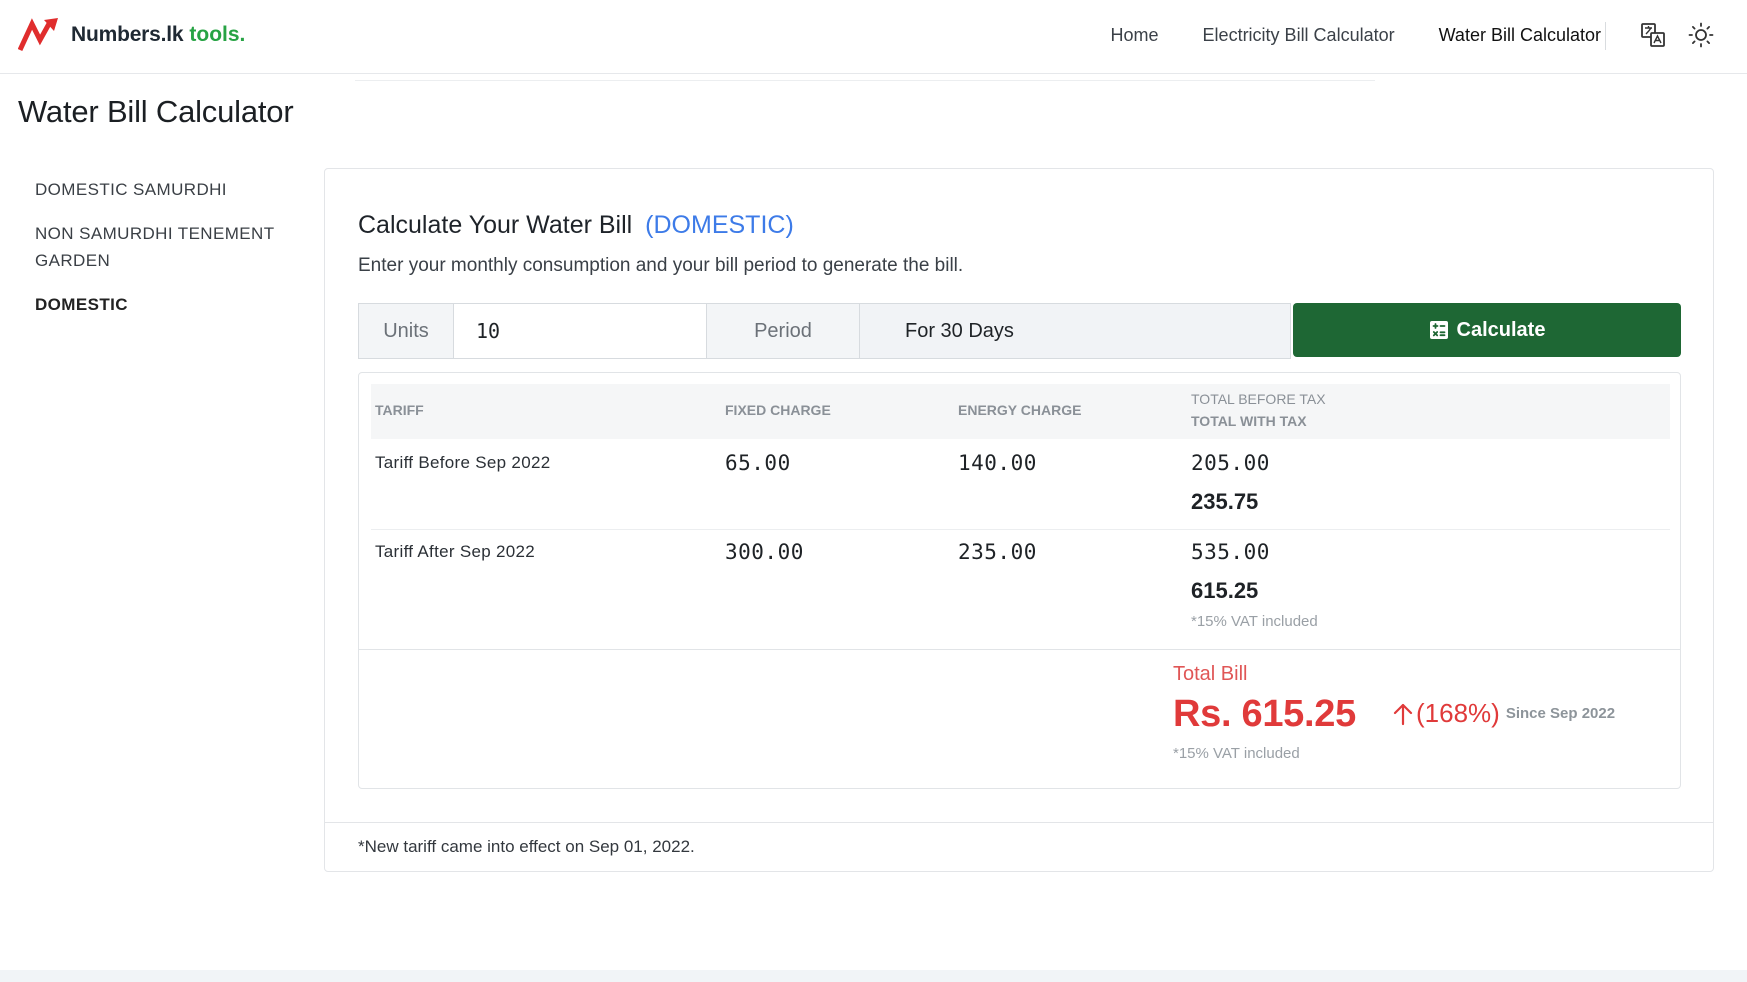 The height and width of the screenshot is (982, 1747). I want to click on header-tariff: TARIFF, so click(399, 410).